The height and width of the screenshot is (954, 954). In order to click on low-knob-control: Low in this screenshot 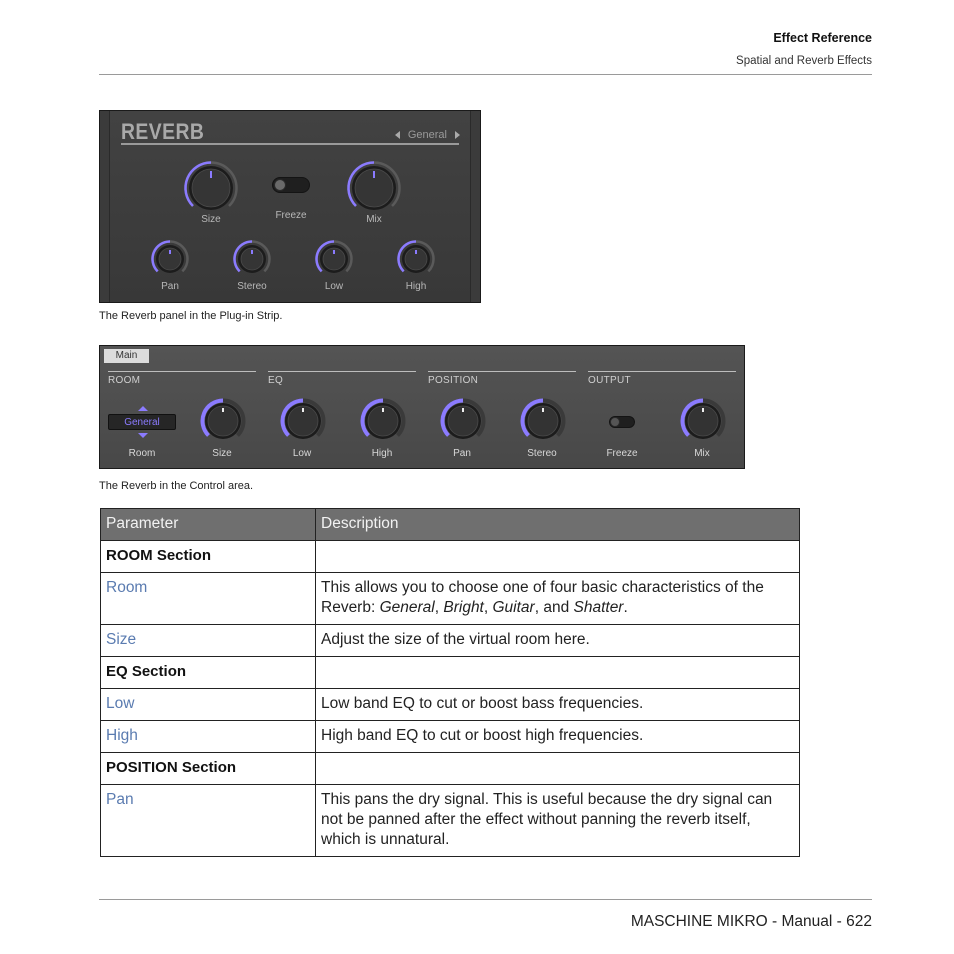, I will do `click(334, 265)`.